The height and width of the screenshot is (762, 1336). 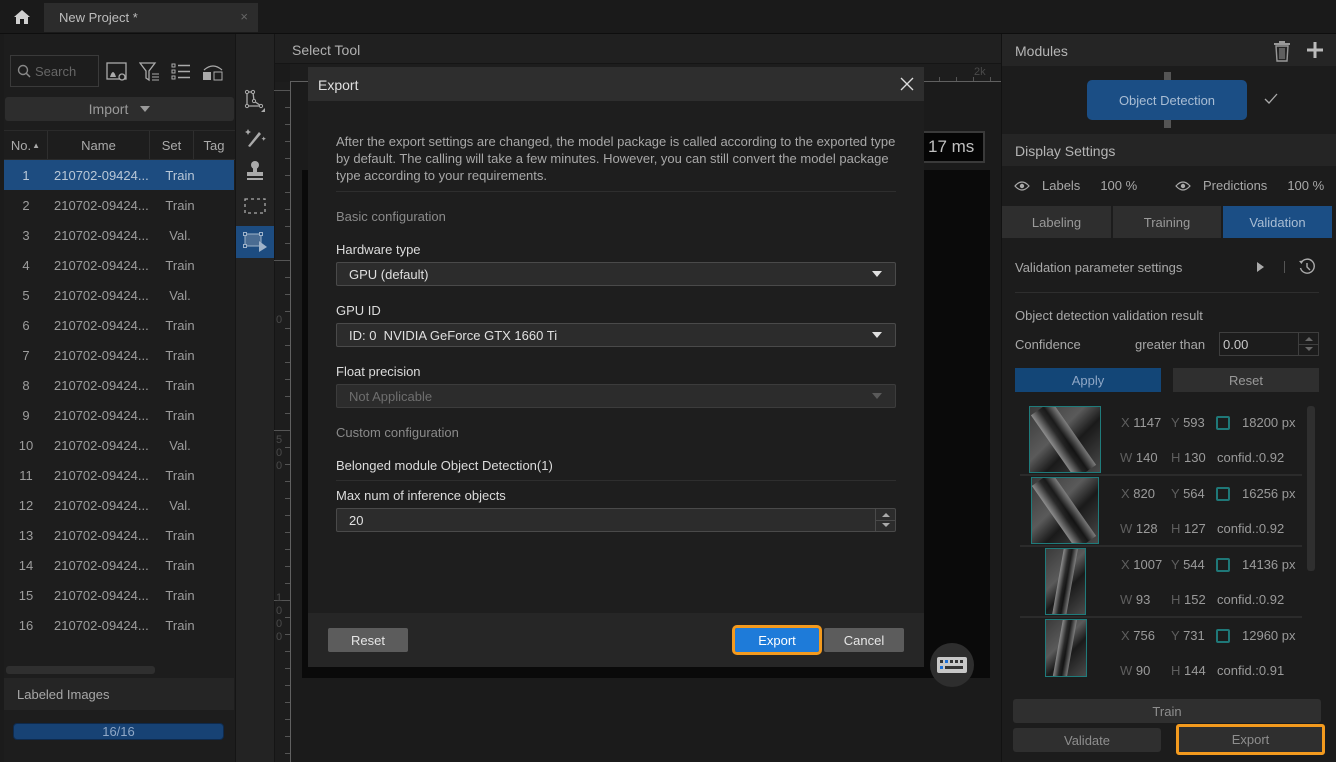 What do you see at coordinates (1283, 51) in the screenshot?
I see `delete-module-button` at bounding box center [1283, 51].